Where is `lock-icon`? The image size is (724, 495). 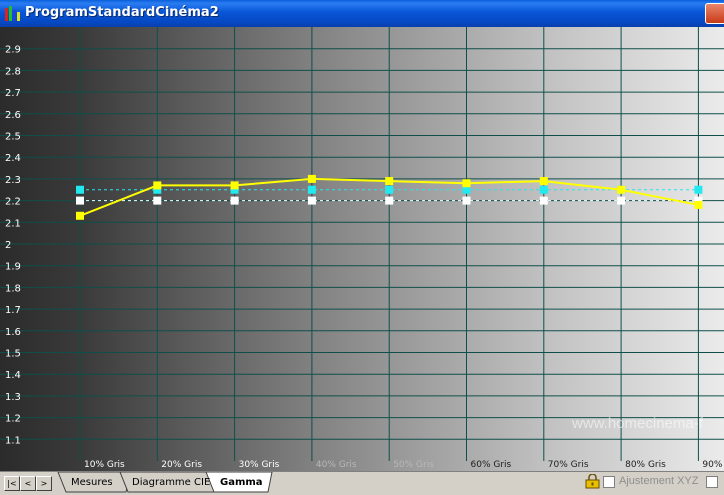 lock-icon is located at coordinates (592, 481).